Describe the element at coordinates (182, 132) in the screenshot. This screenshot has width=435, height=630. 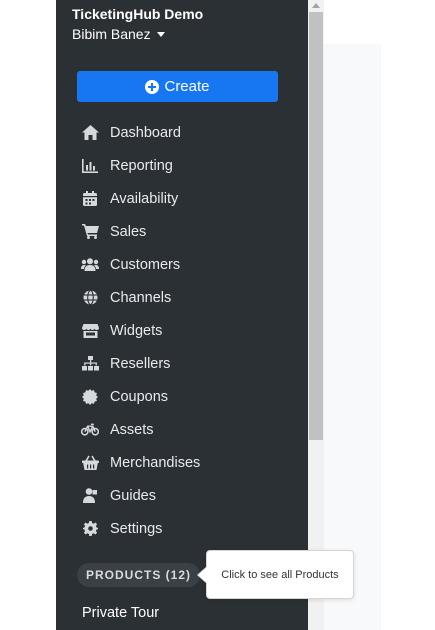
I see `nav-item-dashboard: Dashboard` at that location.